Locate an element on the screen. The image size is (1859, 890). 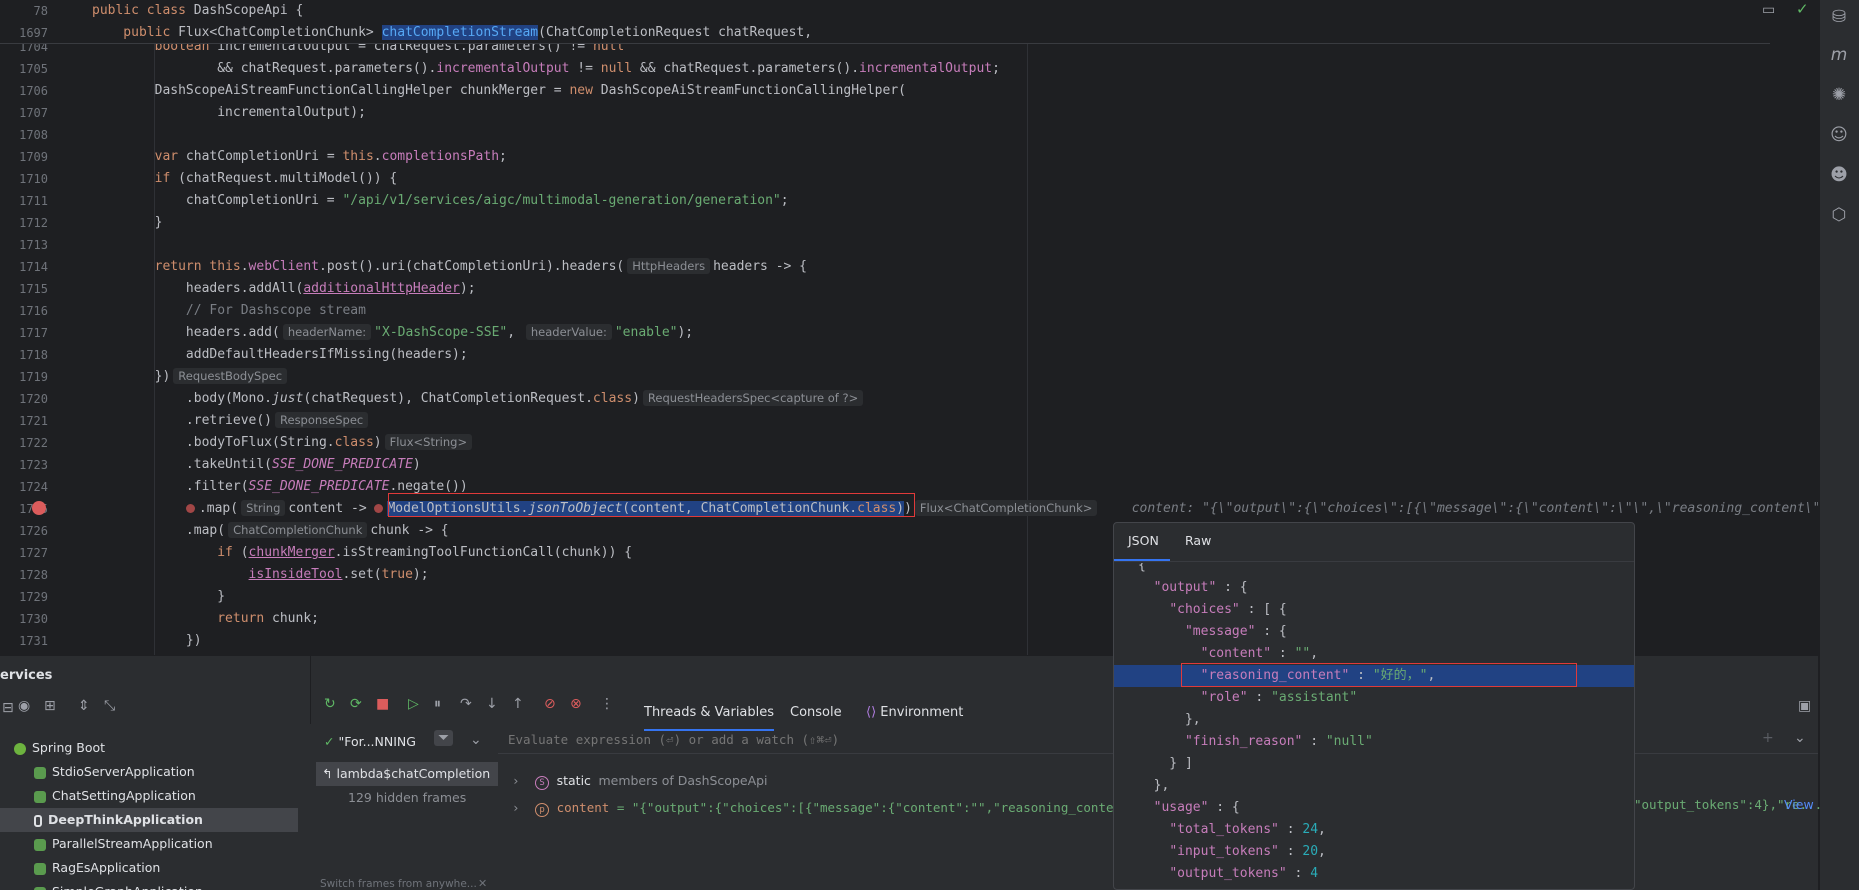
code-text: }) RequestBodySpec is located at coordinates (191, 377).